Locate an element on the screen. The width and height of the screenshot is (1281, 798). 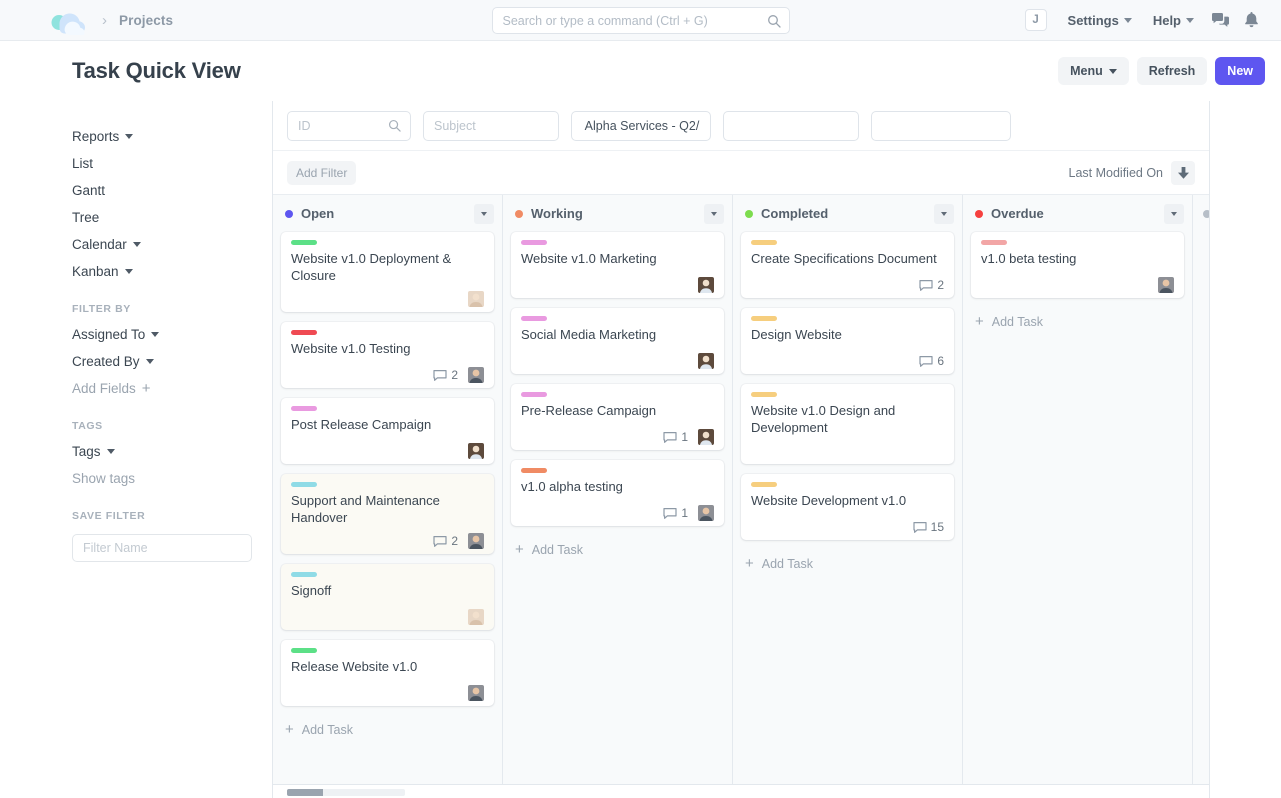
task-card: Website v1.0 Deployment & Closure is located at coordinates (387, 272).